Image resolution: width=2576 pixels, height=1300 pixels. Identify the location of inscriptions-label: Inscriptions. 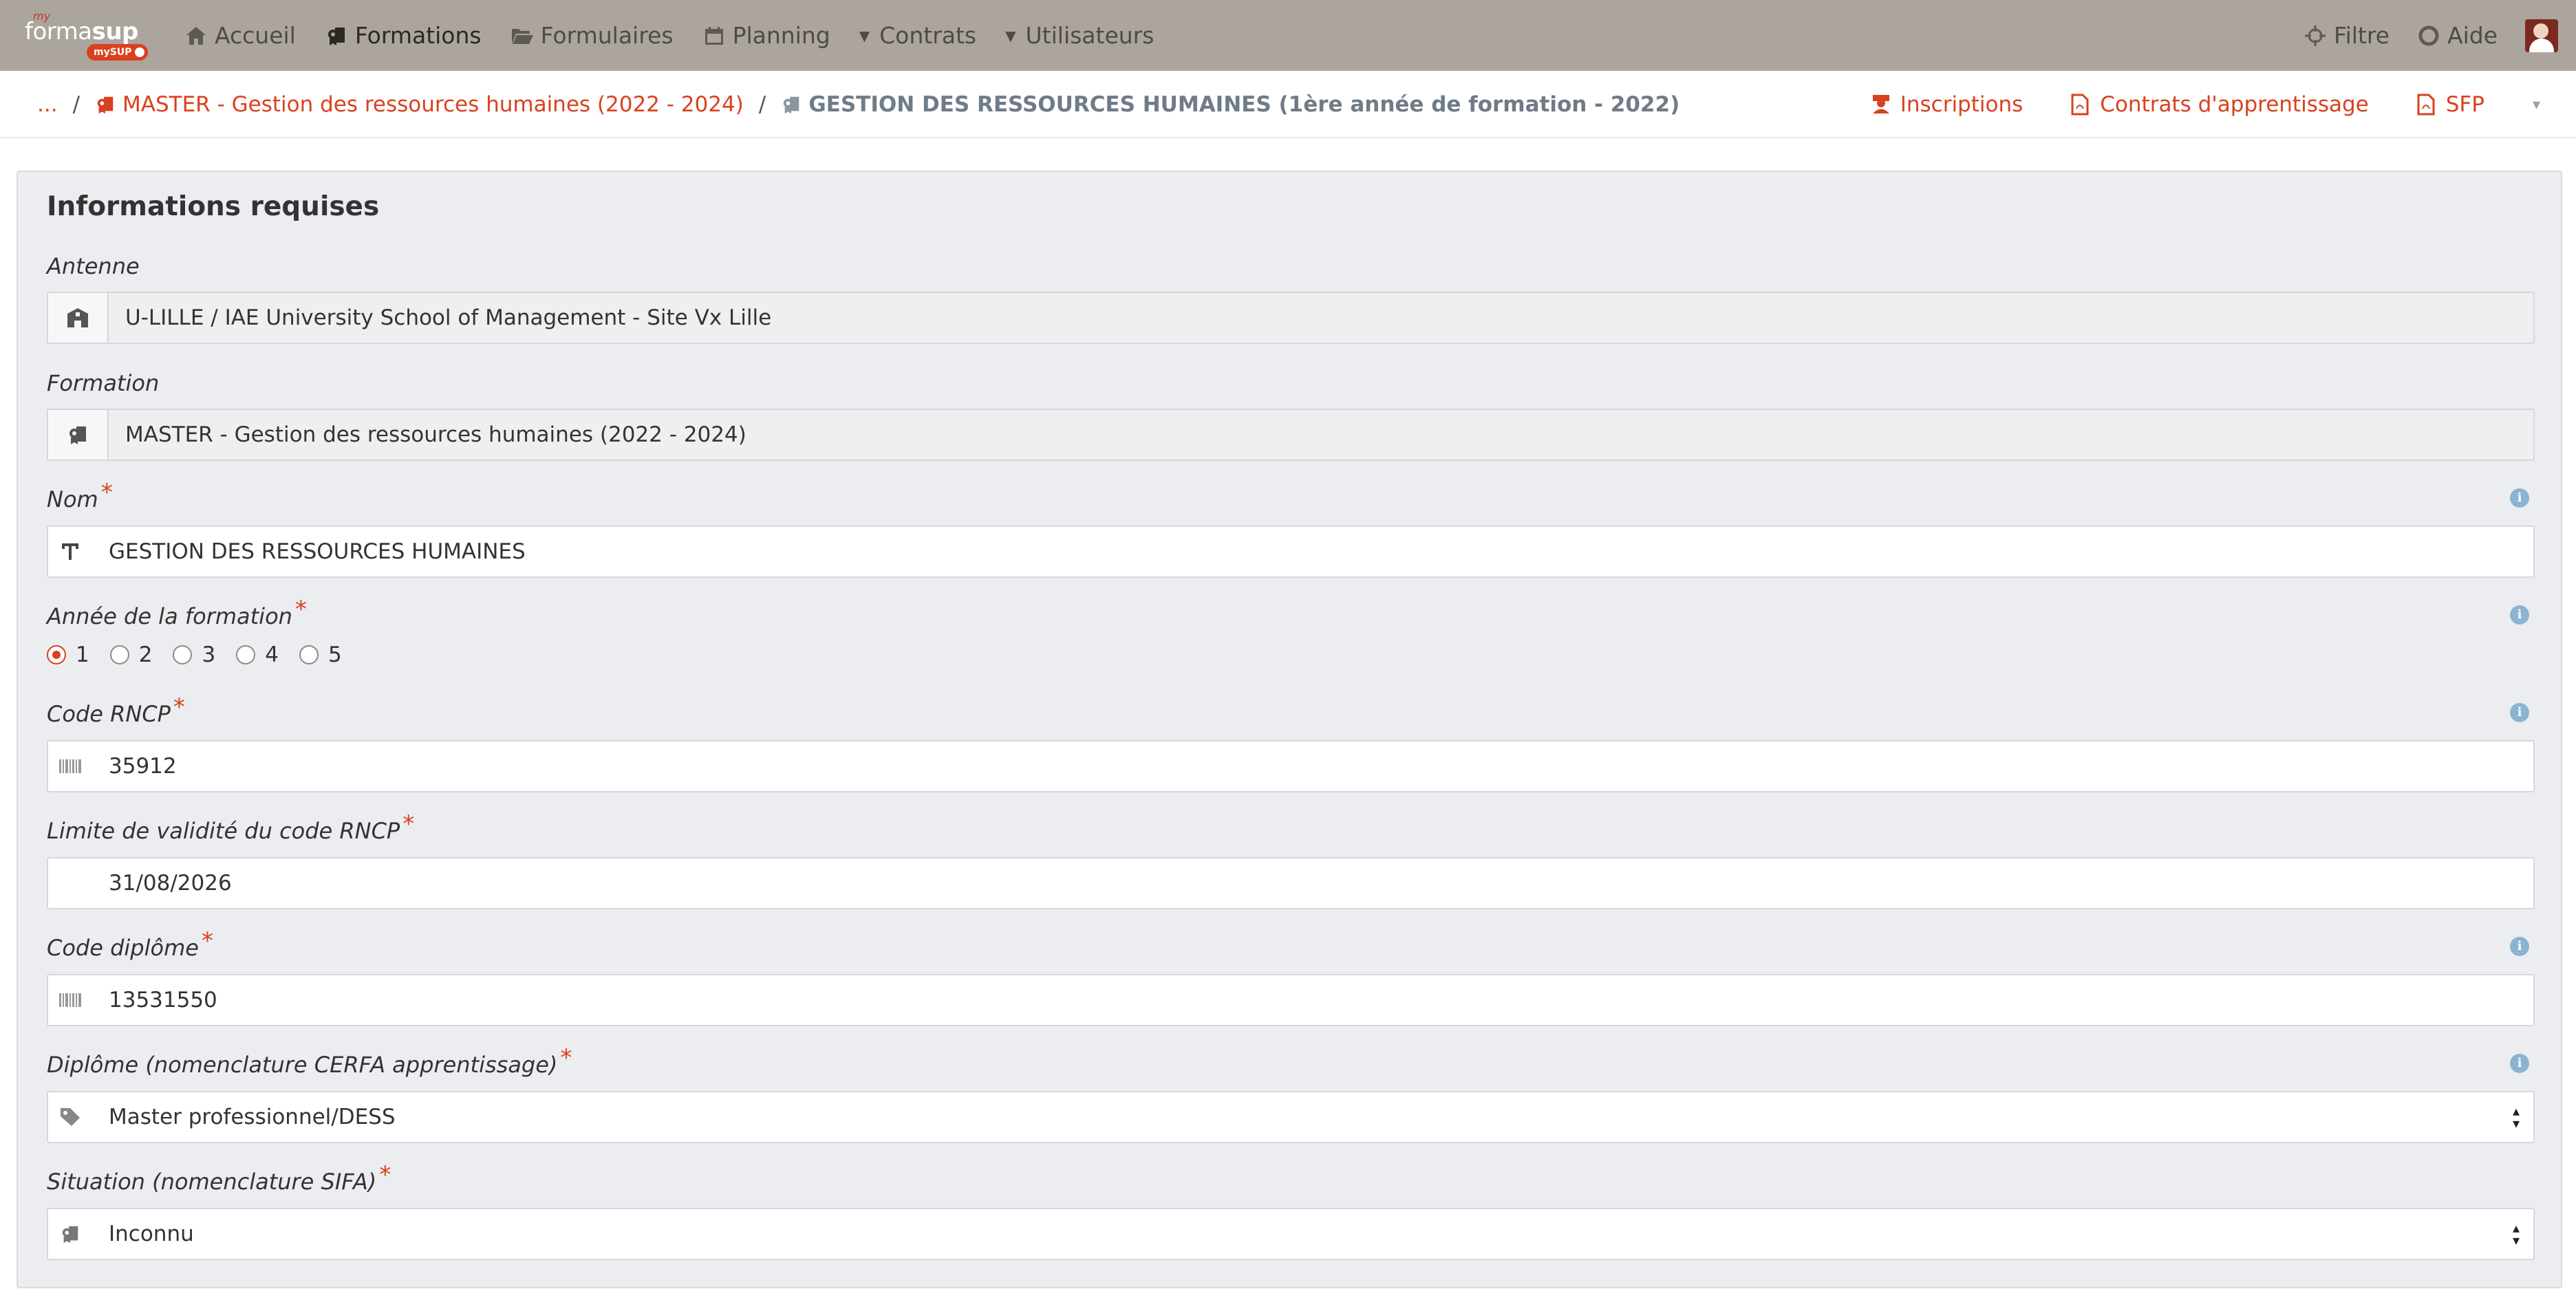
(1962, 104).